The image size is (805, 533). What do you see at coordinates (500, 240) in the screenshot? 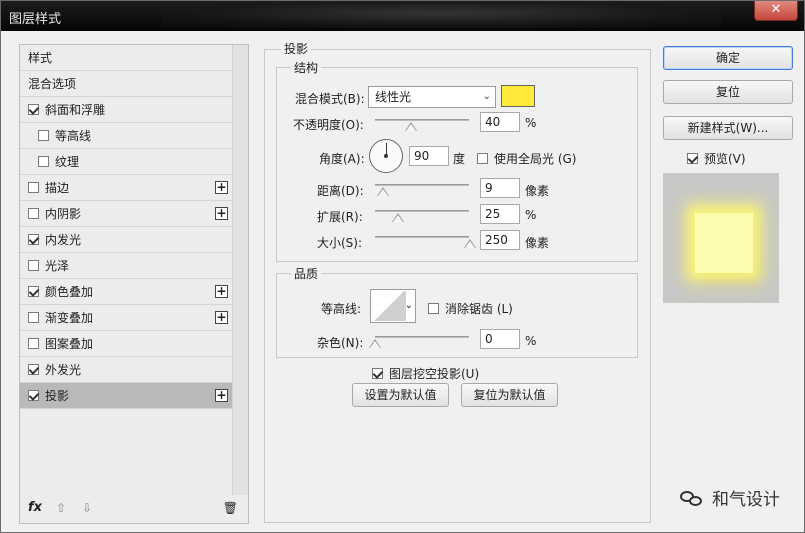
I see `size-input: 250` at bounding box center [500, 240].